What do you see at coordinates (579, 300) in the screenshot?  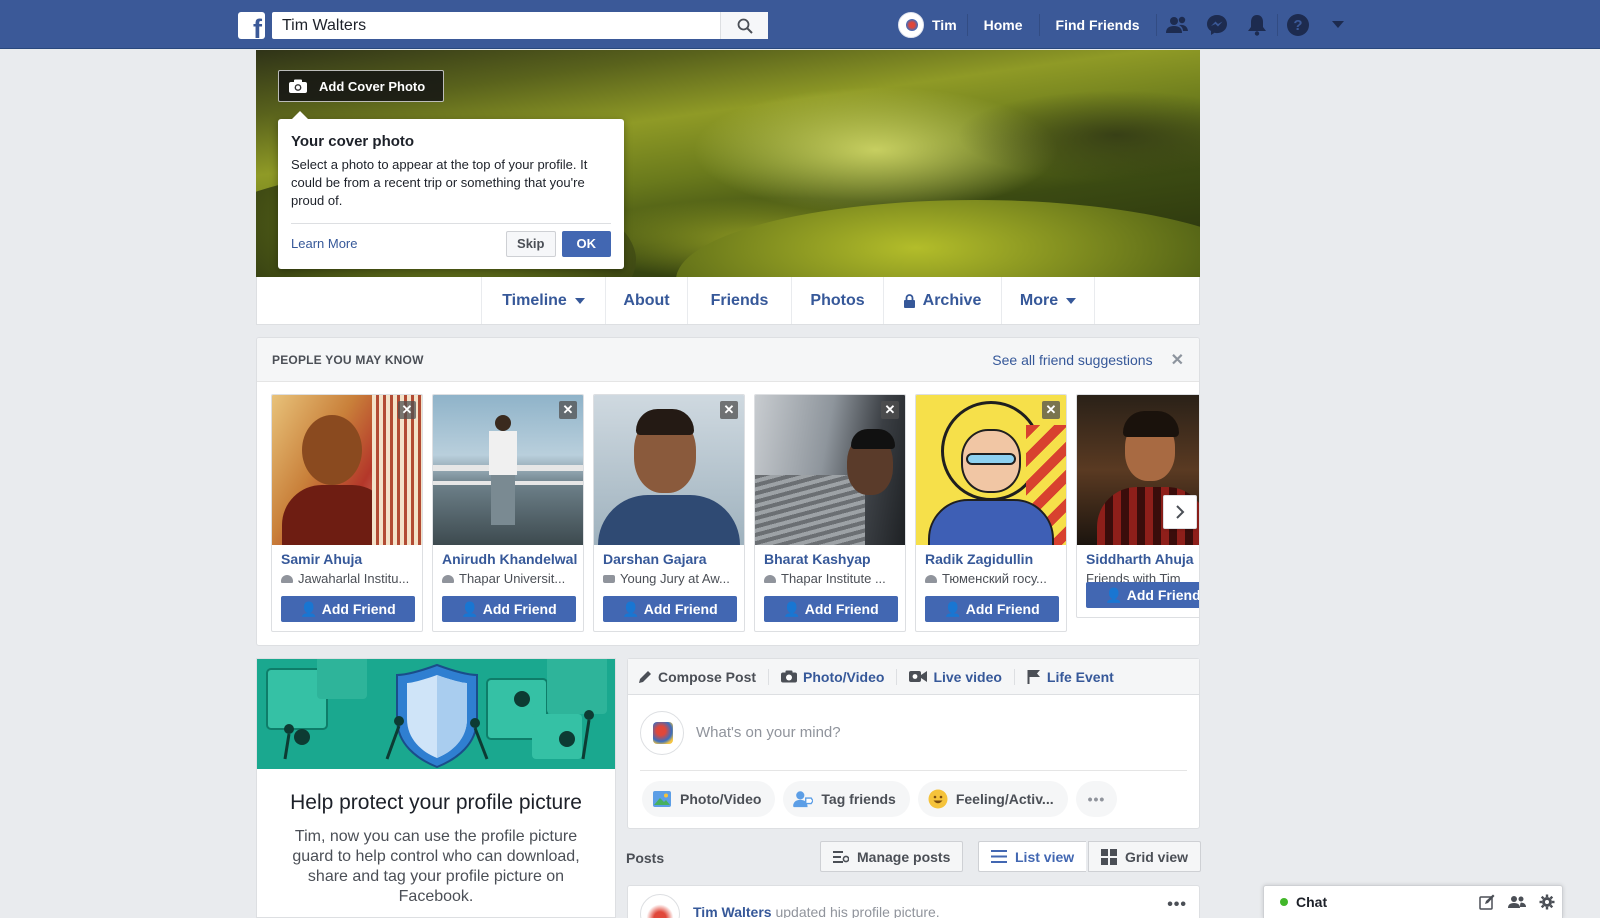 I see `caret-down-icon` at bounding box center [579, 300].